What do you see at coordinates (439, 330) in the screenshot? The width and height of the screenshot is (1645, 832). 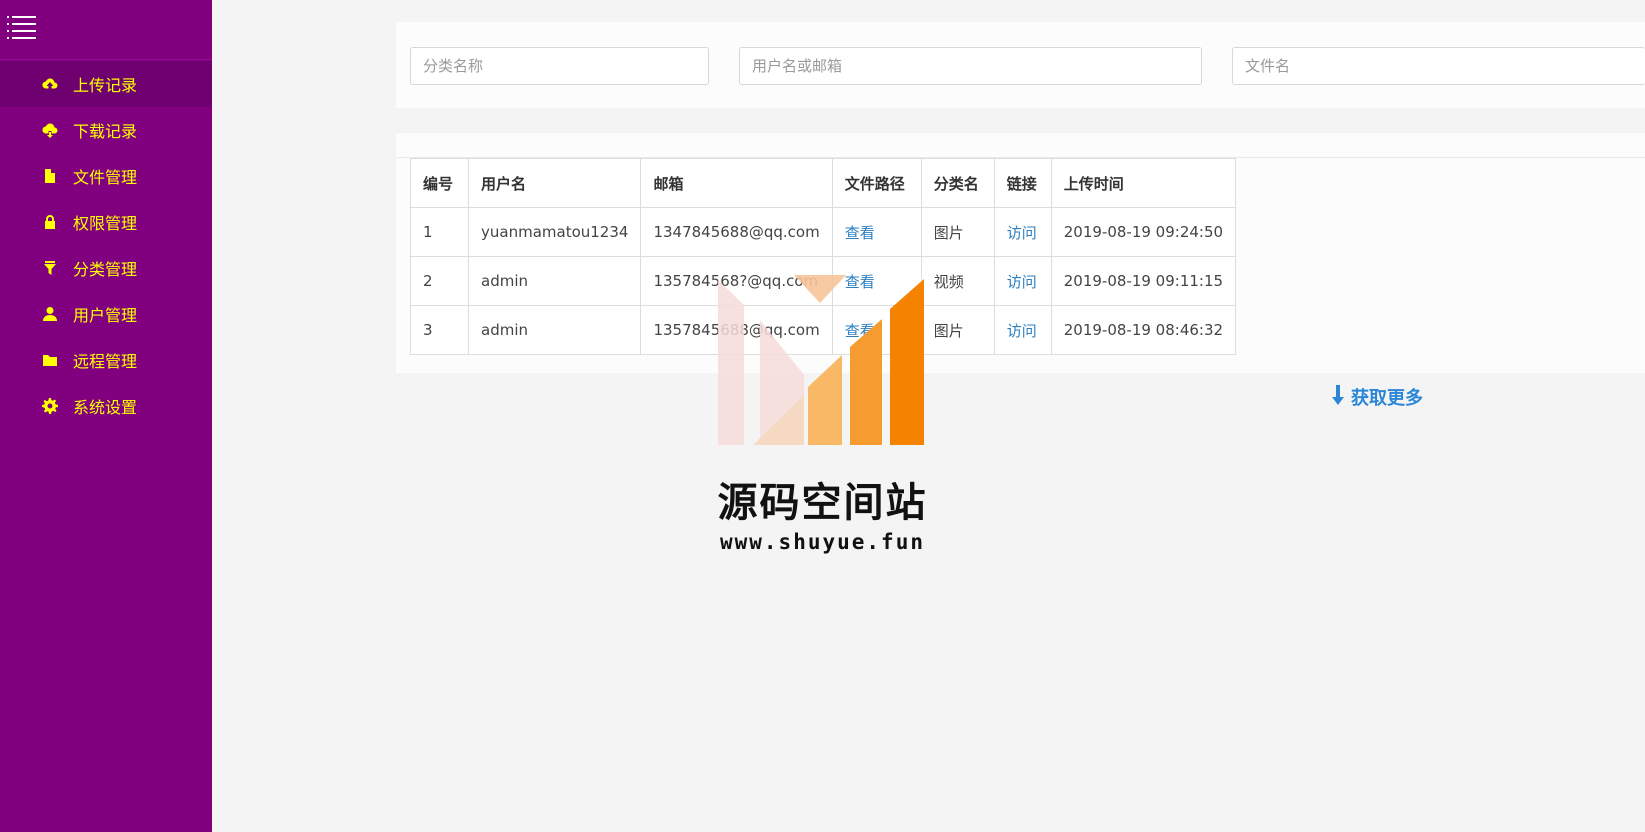 I see `cell-id: 3` at bounding box center [439, 330].